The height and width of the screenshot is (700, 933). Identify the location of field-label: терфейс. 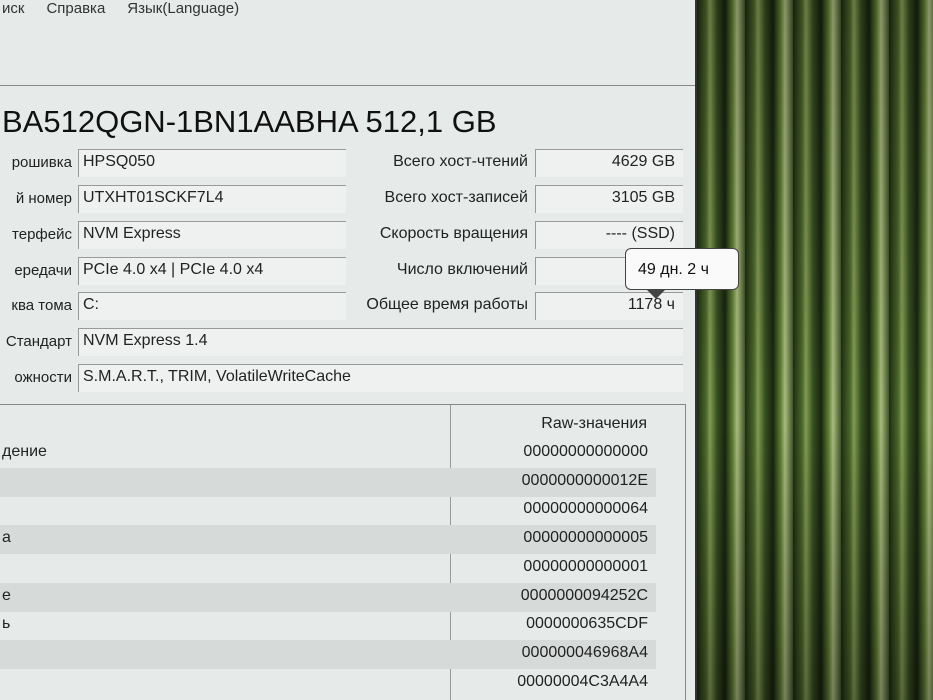
(42, 234).